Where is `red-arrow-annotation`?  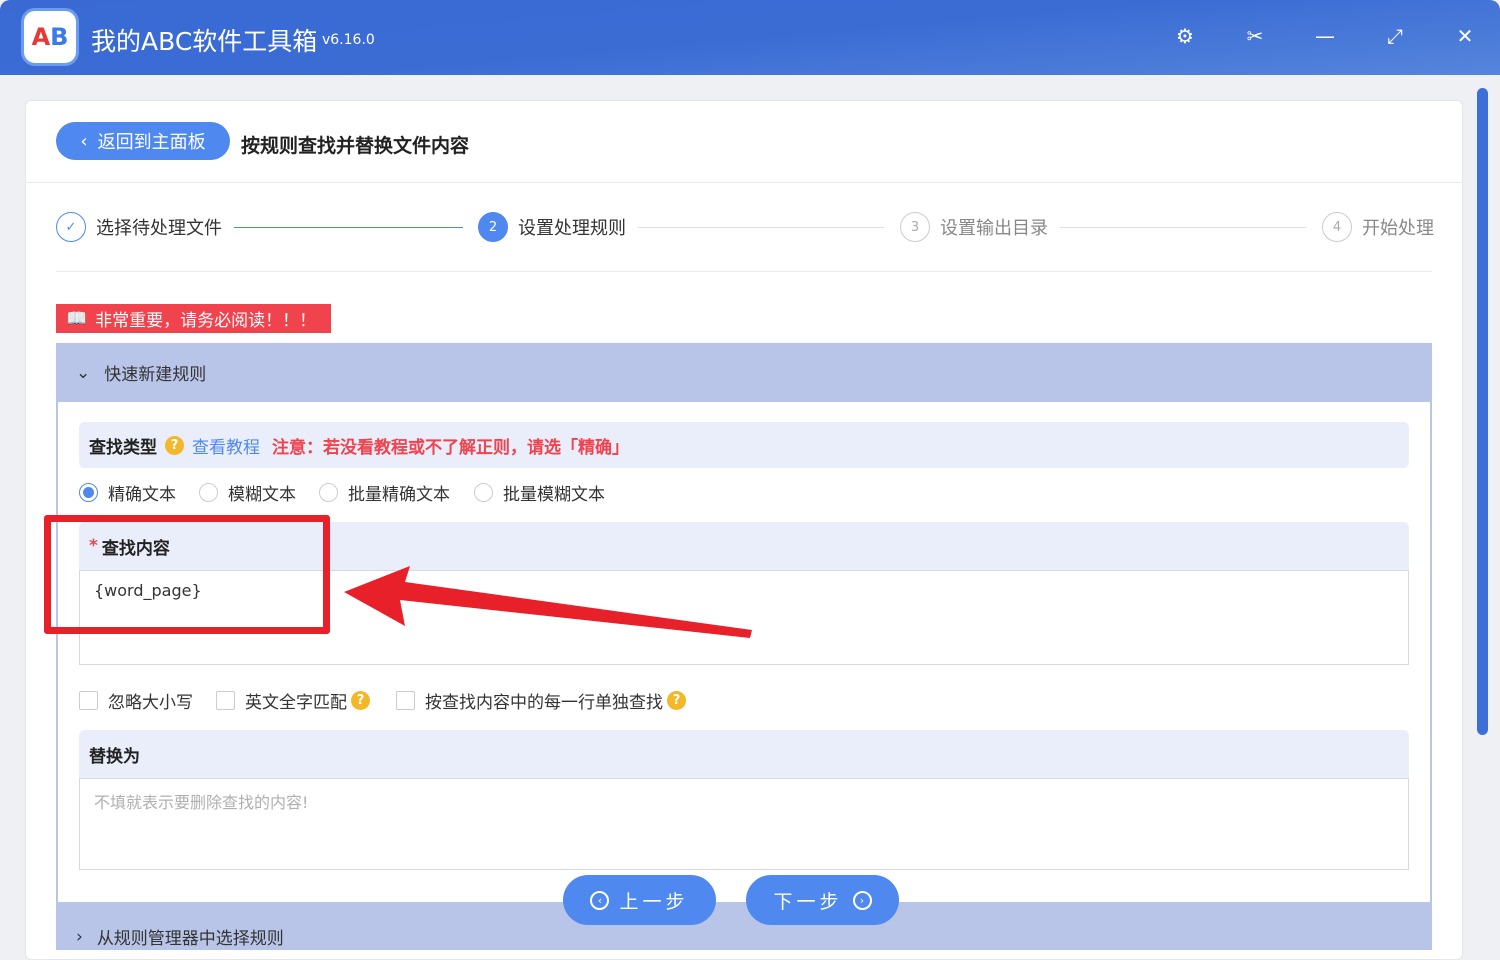 red-arrow-annotation is located at coordinates (548, 602).